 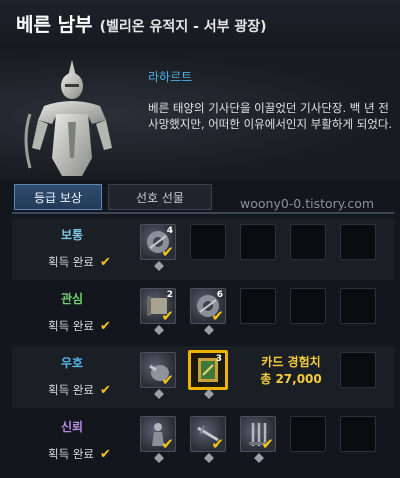 What do you see at coordinates (219, 295) in the screenshot?
I see `item-count: 6` at bounding box center [219, 295].